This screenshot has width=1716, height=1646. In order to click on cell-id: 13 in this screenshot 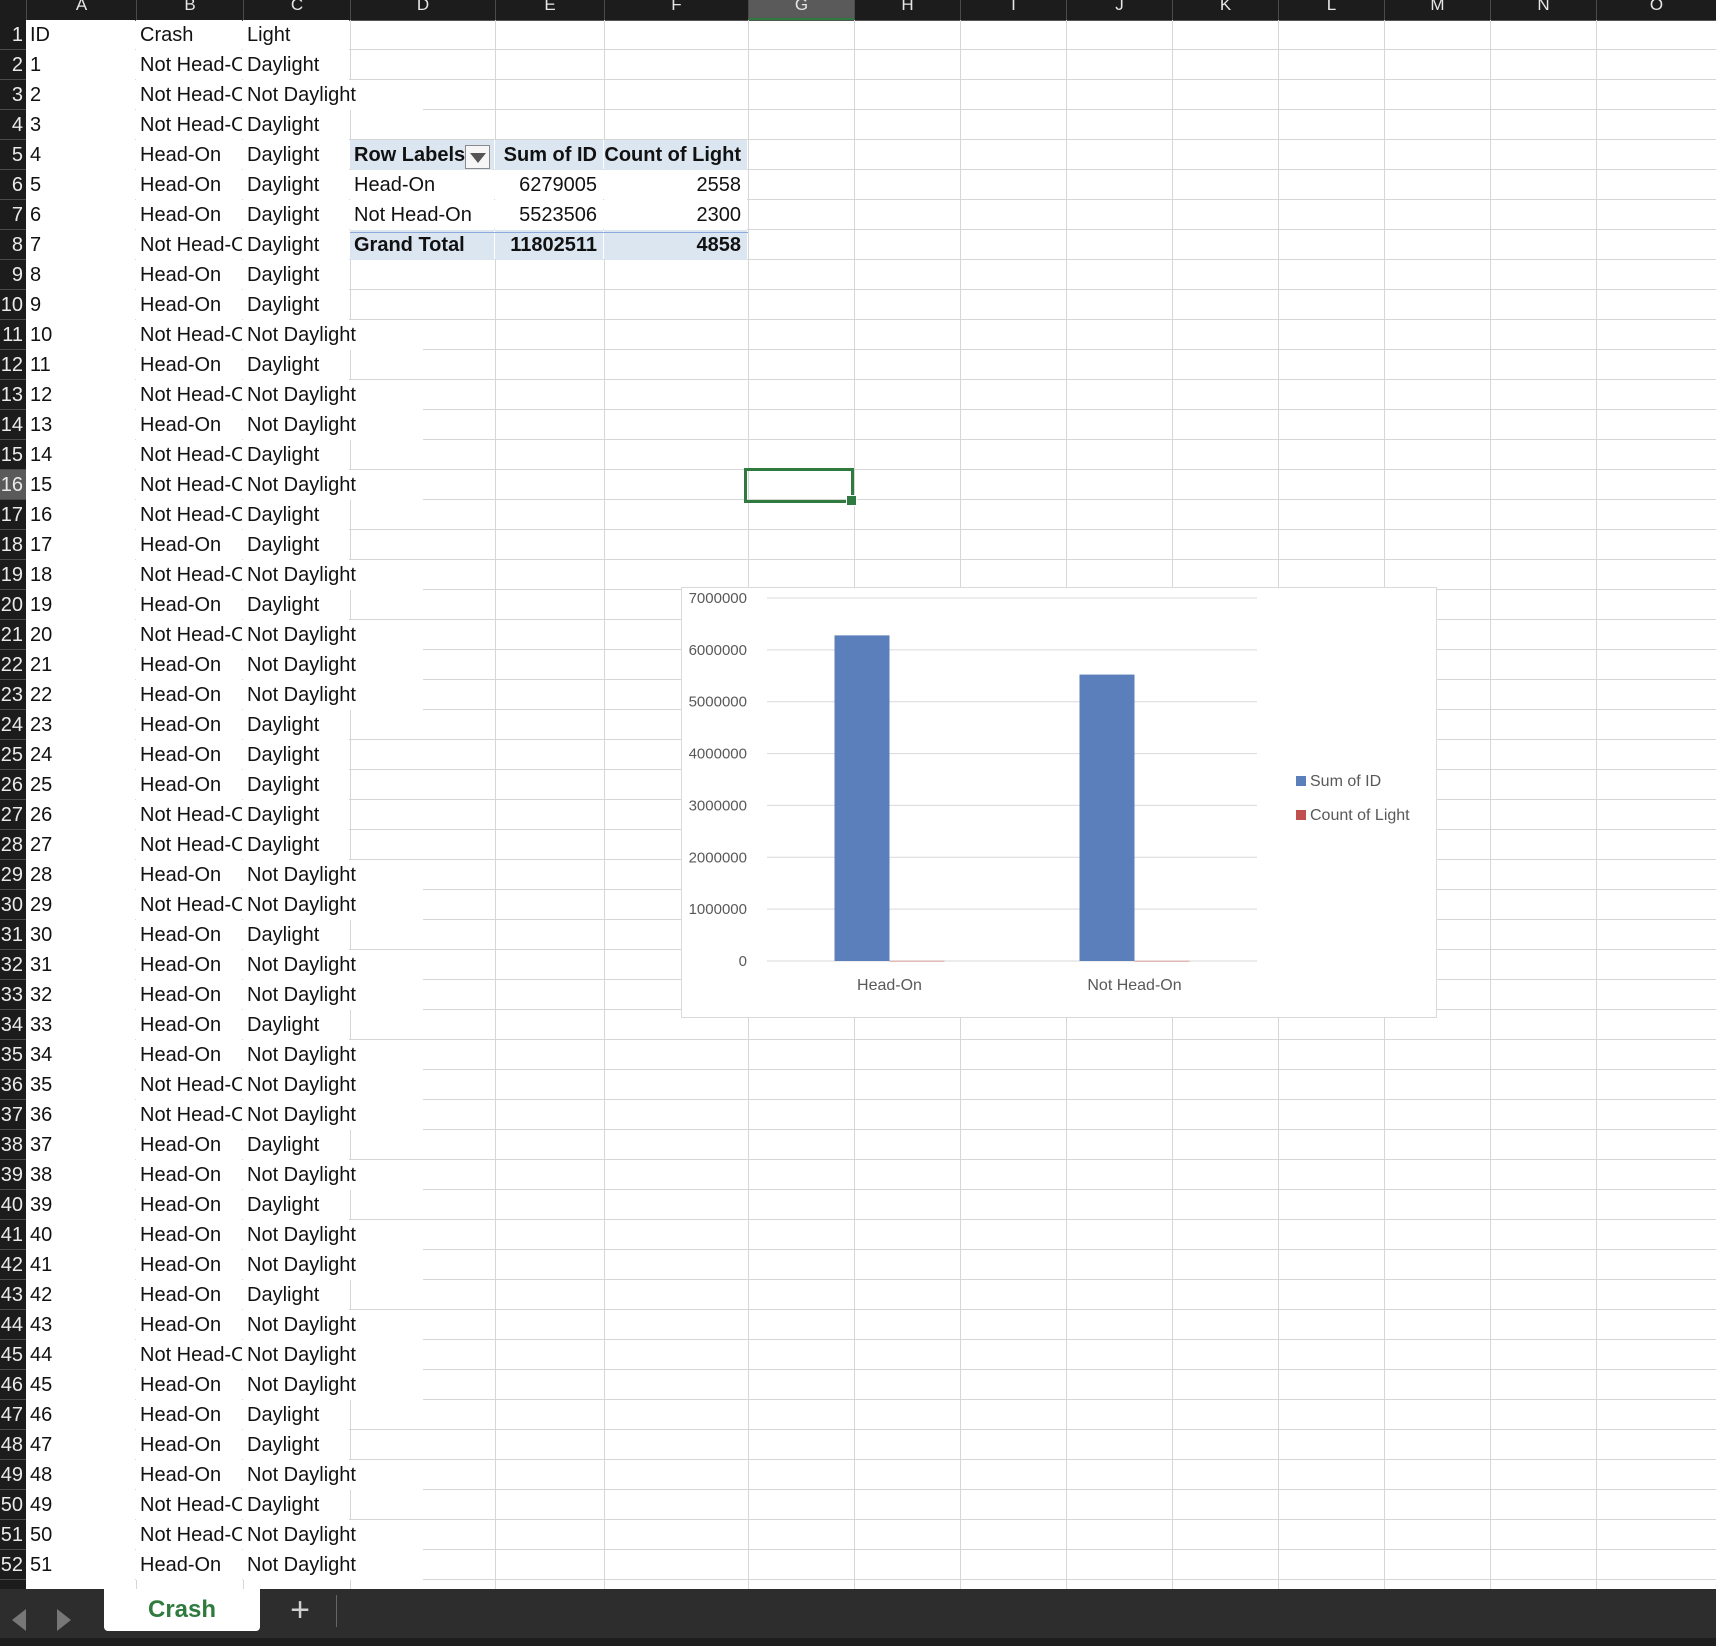, I will do `click(80, 425)`.